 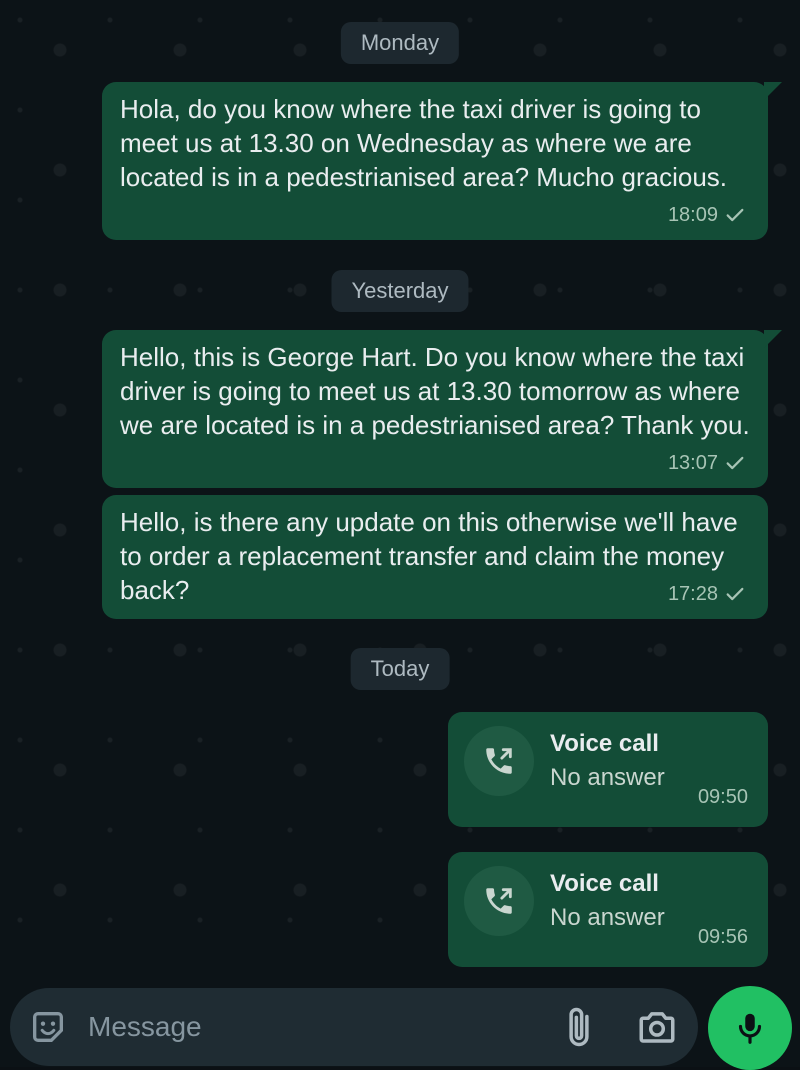 I want to click on voice-call-bubble: Voice call No answer 09:50, so click(x=608, y=769).